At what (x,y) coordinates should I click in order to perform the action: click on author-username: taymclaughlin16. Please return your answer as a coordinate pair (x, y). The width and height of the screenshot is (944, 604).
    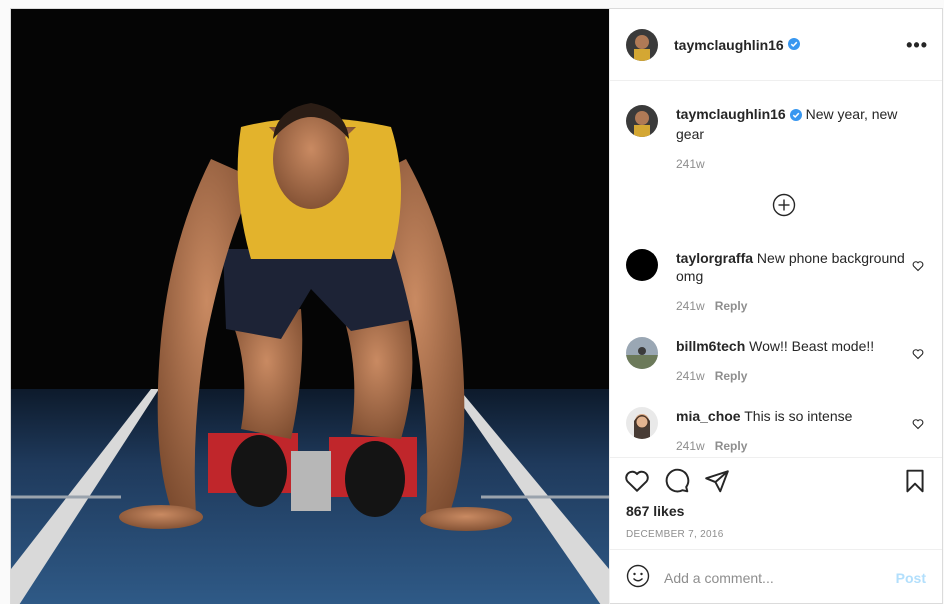
    Looking at the image, I should click on (729, 45).